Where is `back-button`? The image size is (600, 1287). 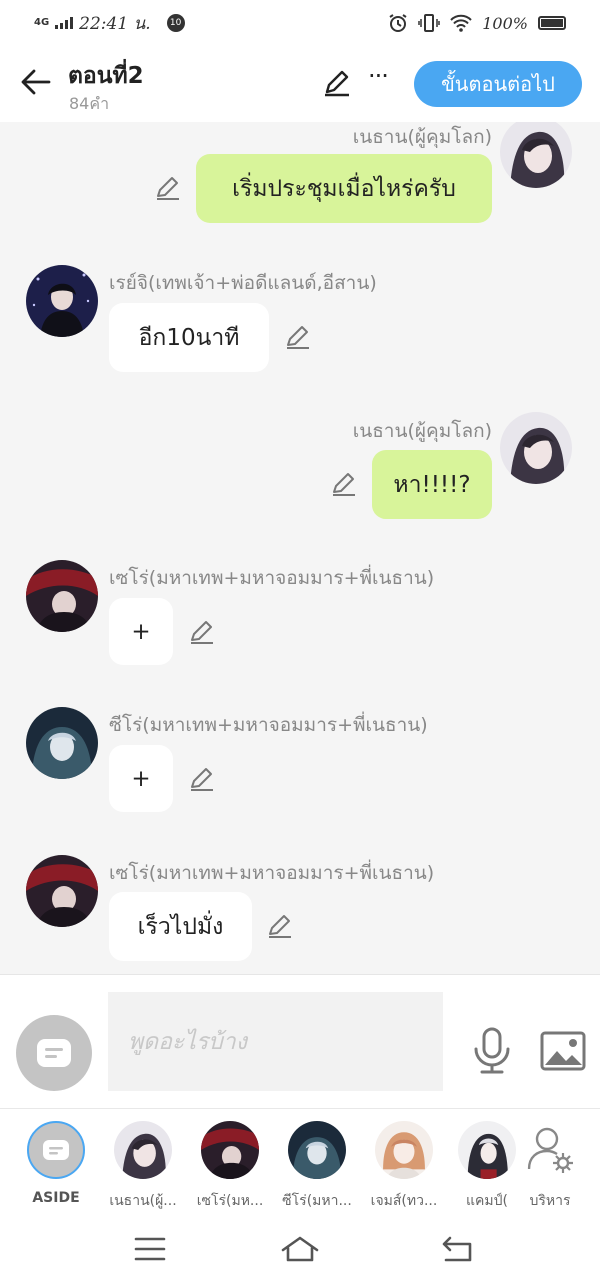
back-button is located at coordinates (36, 82).